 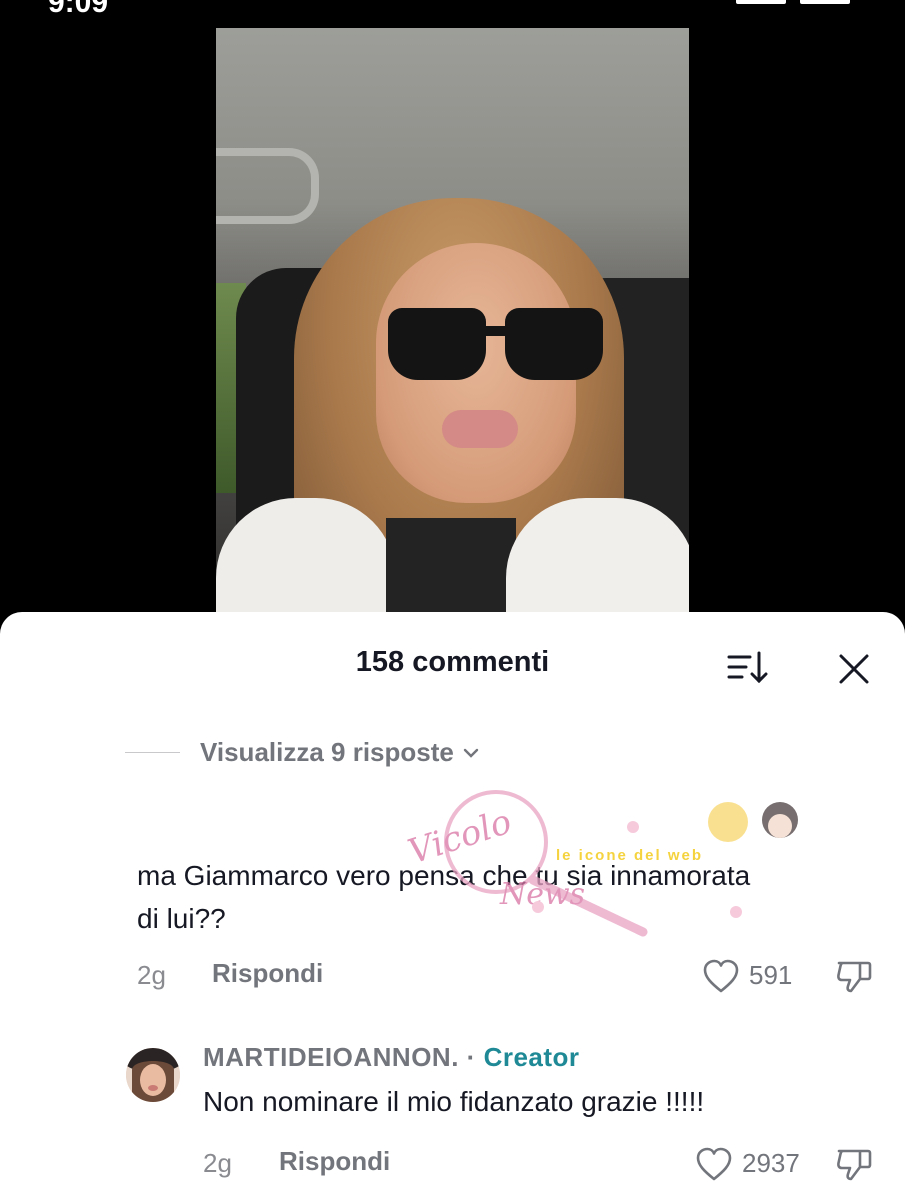 I want to click on avatar, so click(x=71, y=867).